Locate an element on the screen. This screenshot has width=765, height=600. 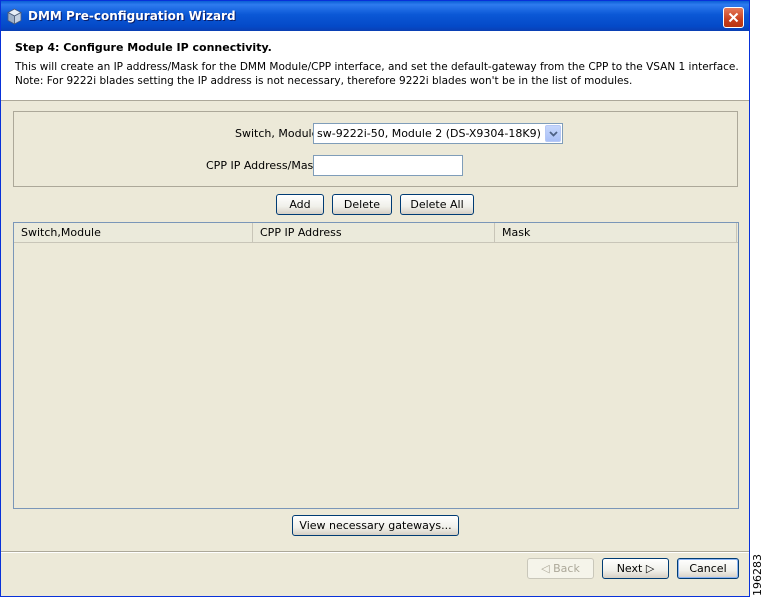
switch-module-dropdown-button is located at coordinates (553, 133).